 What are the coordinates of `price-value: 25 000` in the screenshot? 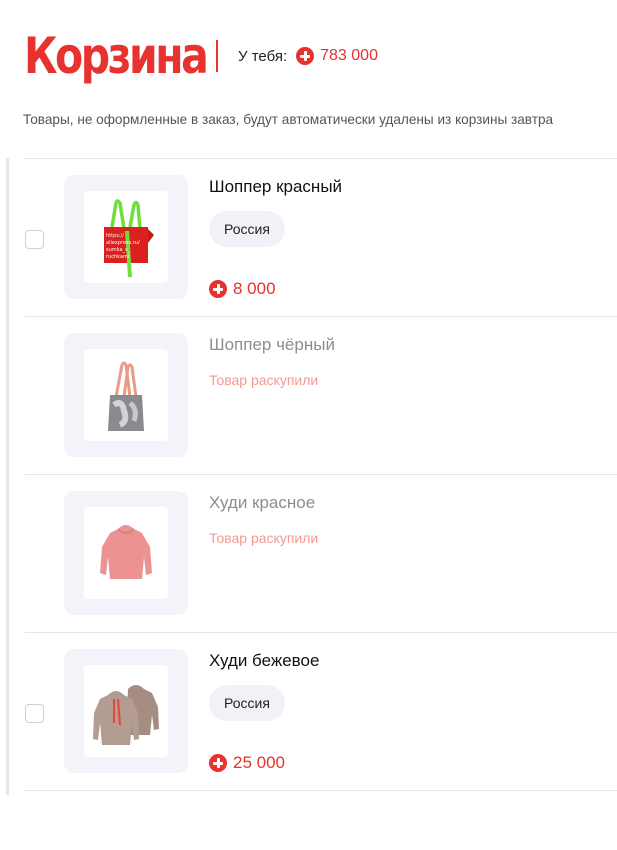 It's located at (259, 762).